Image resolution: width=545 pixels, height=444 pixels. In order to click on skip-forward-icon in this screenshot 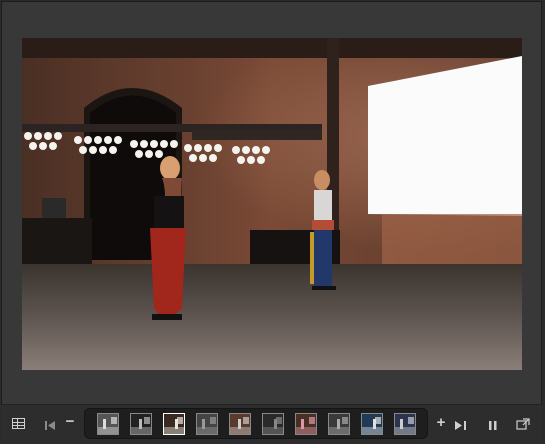, I will do `click(460, 424)`.